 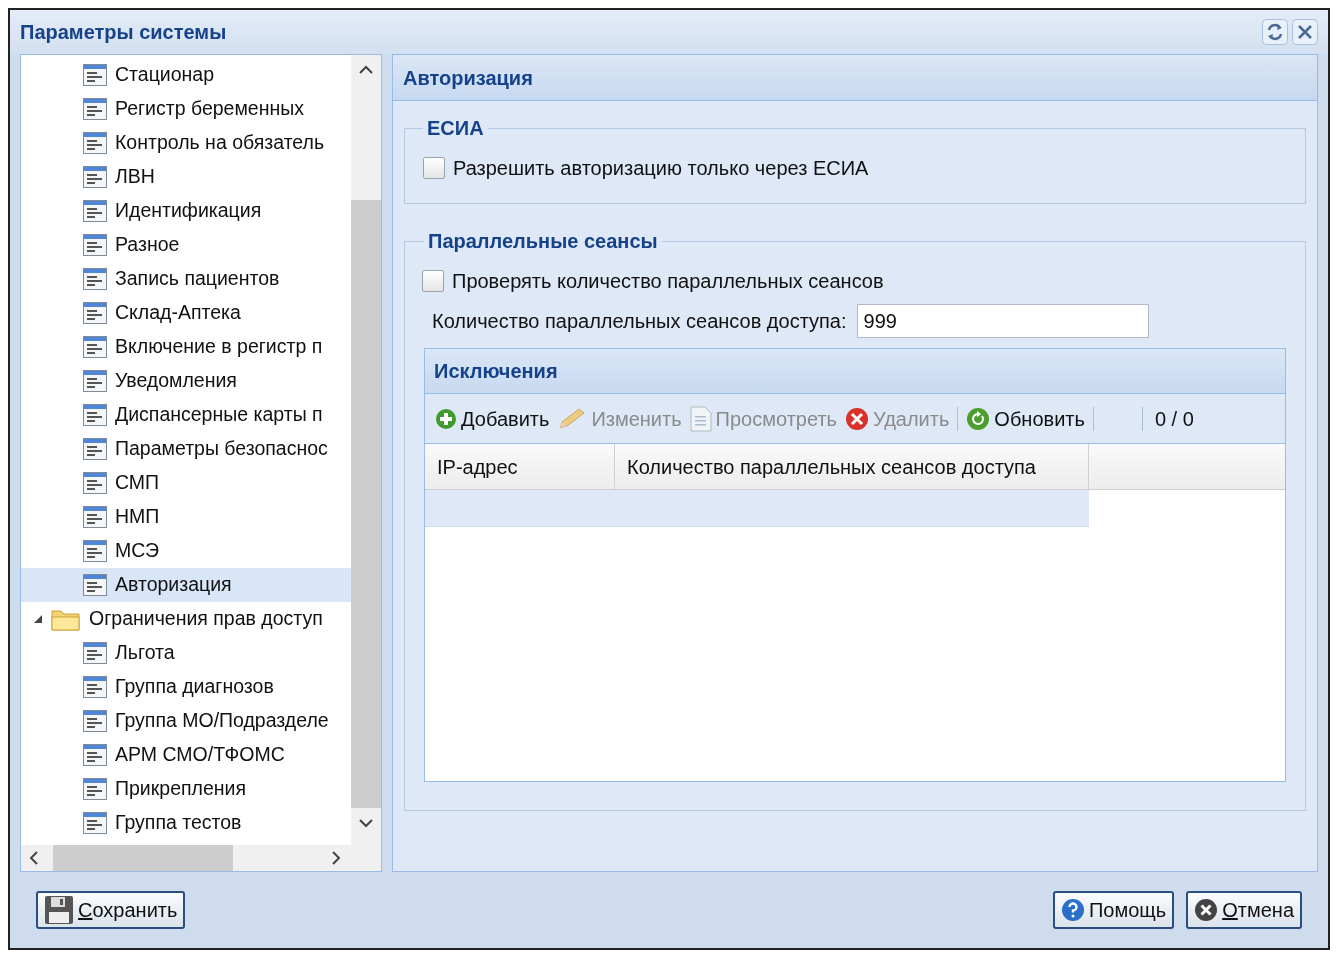 What do you see at coordinates (186, 653) in the screenshot?
I see `tree-item: Льгота` at bounding box center [186, 653].